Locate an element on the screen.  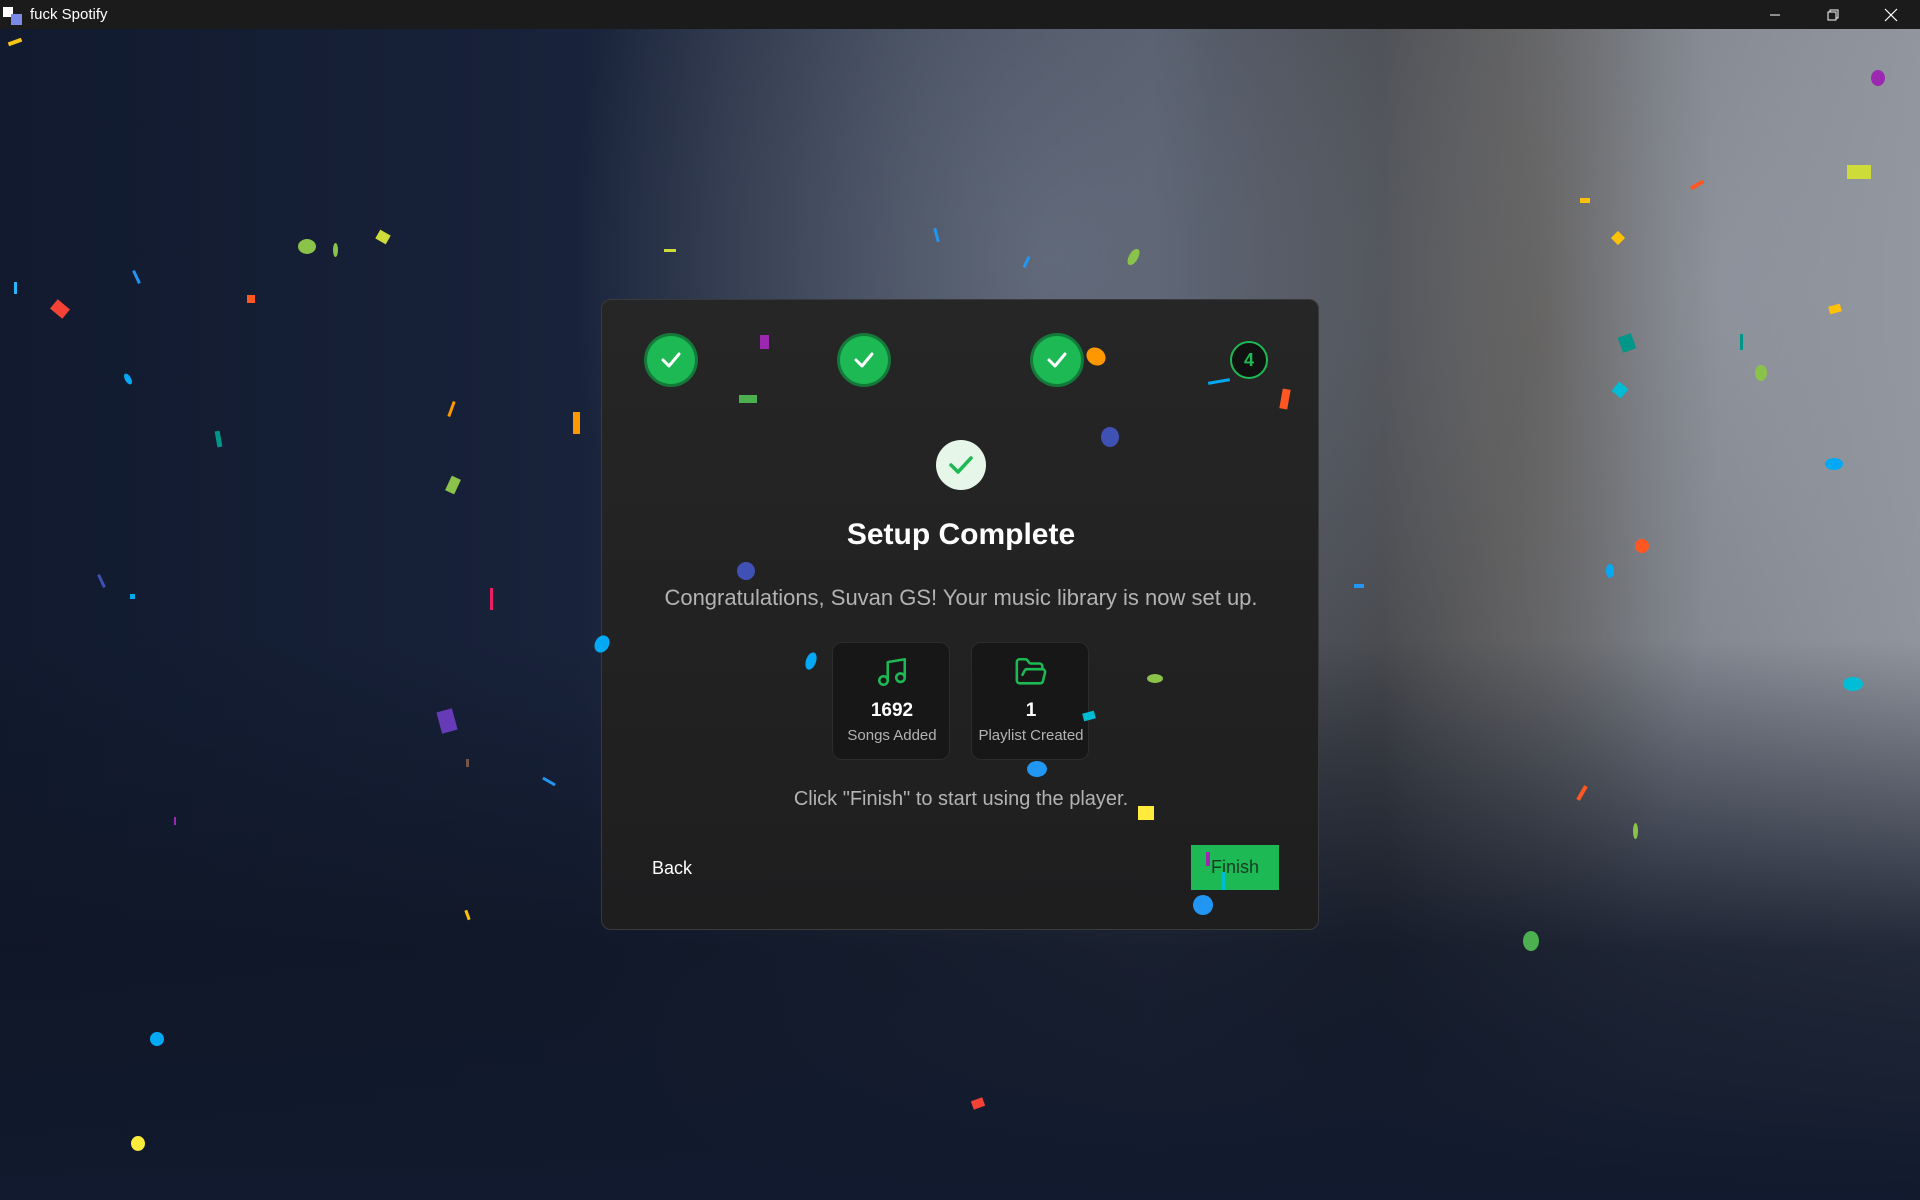
restore-icon is located at coordinates (1833, 14).